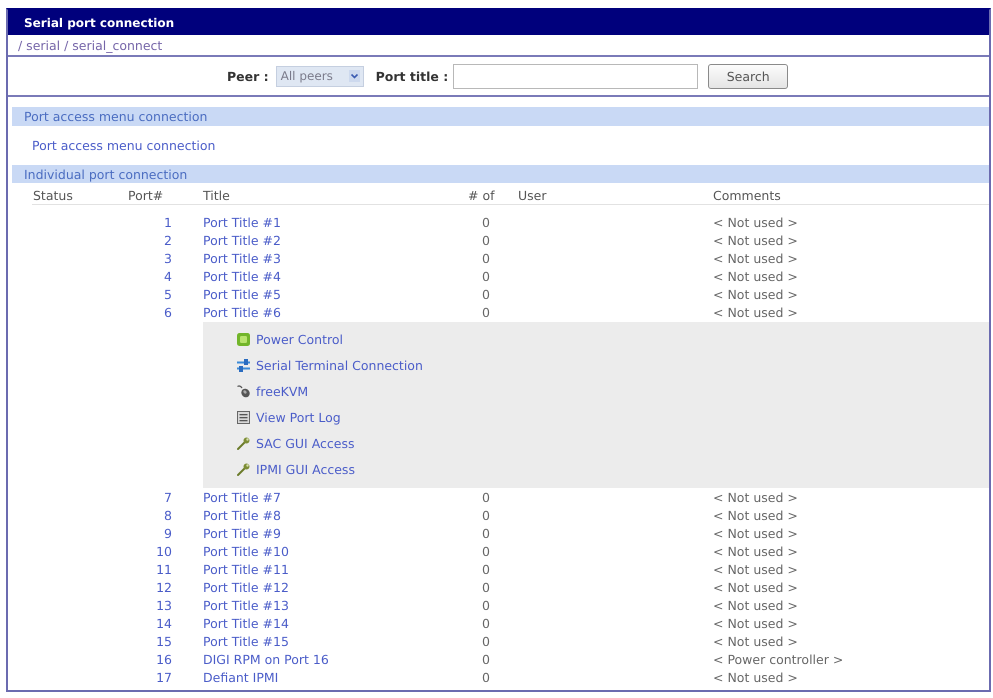 Image resolution: width=993 pixels, height=698 pixels. Describe the element at coordinates (216, 195) in the screenshot. I see `column-header: Title` at that location.